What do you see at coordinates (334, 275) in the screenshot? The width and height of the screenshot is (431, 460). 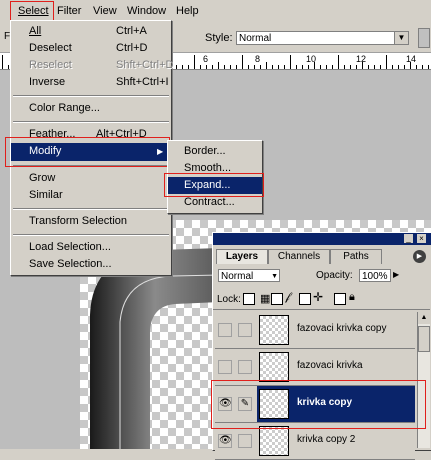 I see `opacity-label: Opacity:` at bounding box center [334, 275].